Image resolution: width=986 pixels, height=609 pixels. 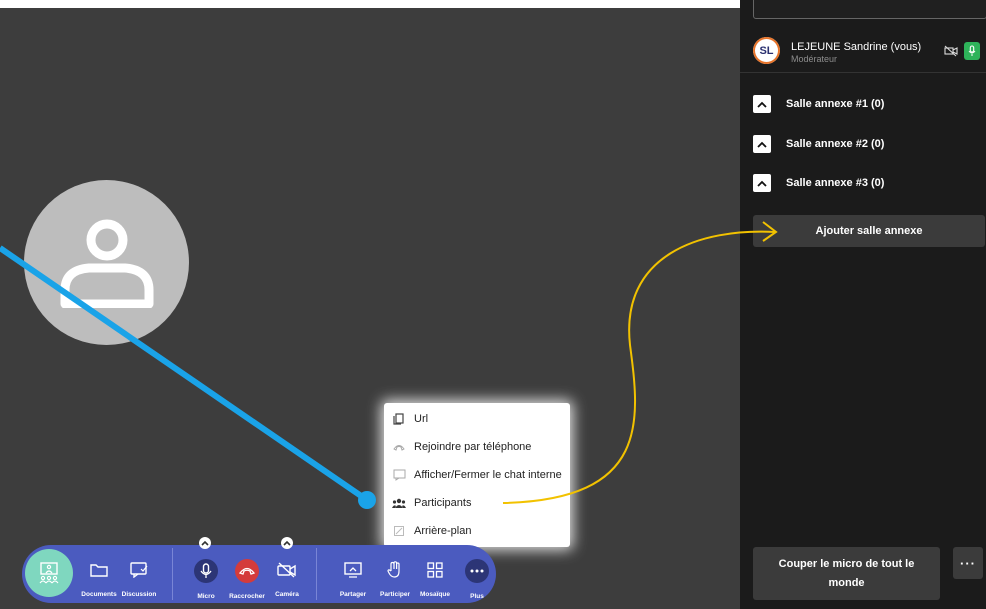 I want to click on breakout-room-label: Salle annexe #1 (0), so click(x=835, y=104).